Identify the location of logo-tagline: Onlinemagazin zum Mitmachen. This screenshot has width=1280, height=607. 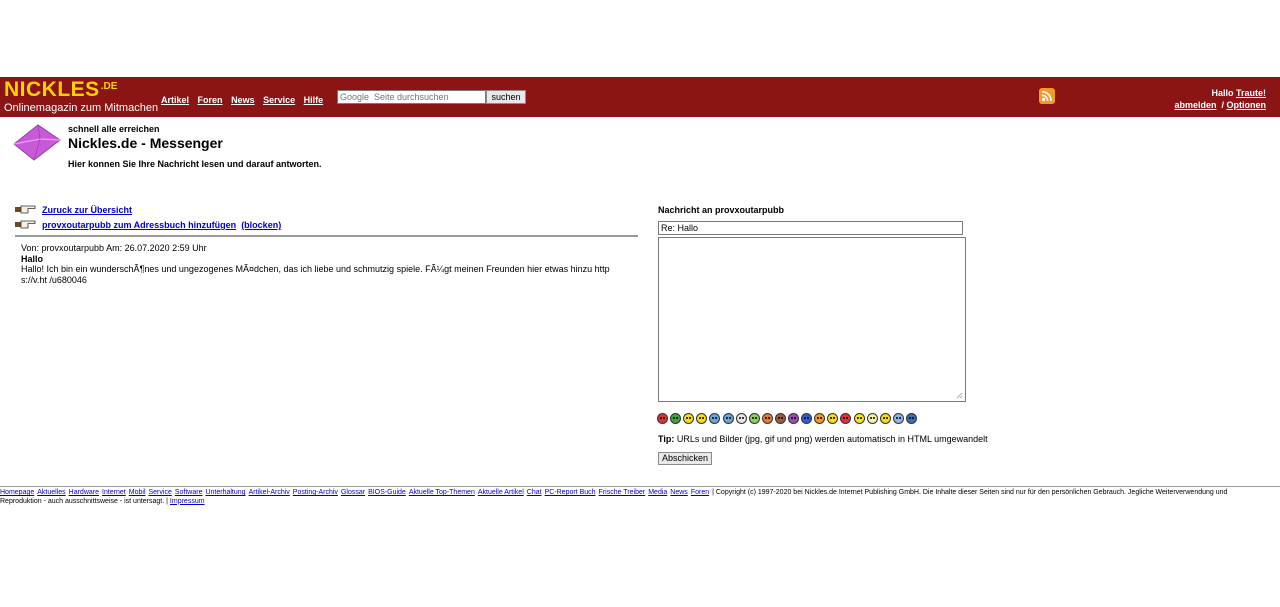
(81, 108).